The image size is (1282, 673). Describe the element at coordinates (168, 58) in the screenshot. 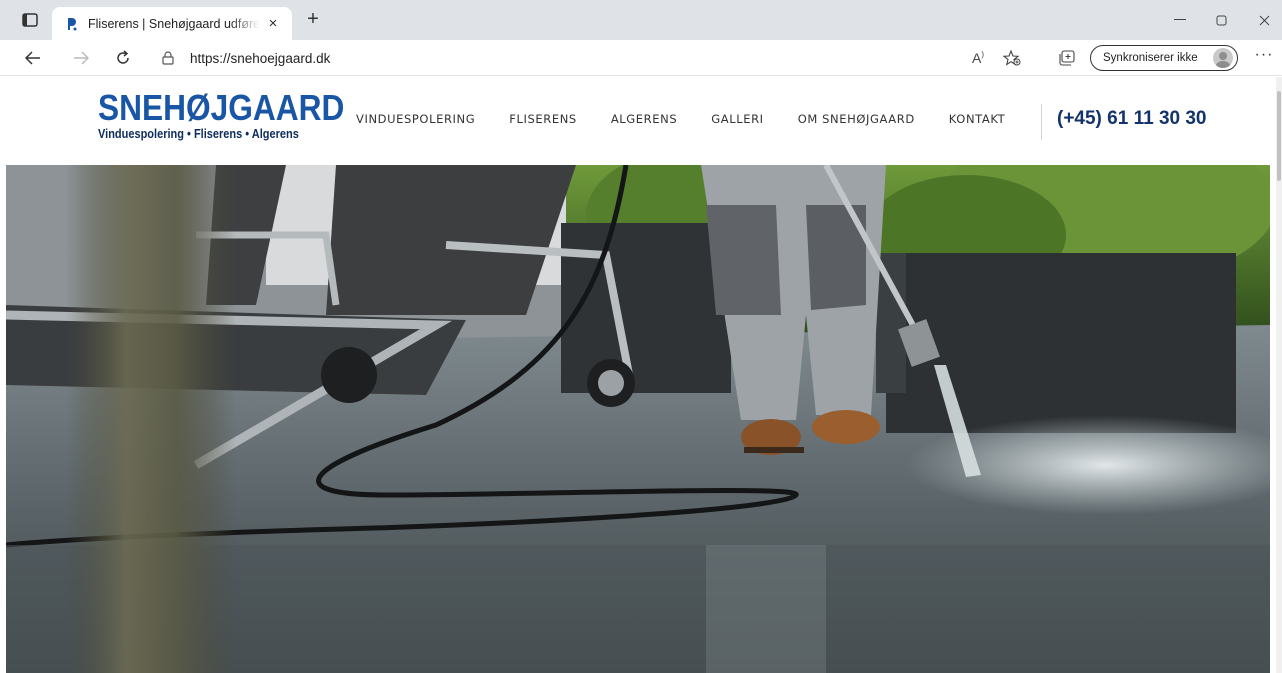

I see `lock-icon` at that location.